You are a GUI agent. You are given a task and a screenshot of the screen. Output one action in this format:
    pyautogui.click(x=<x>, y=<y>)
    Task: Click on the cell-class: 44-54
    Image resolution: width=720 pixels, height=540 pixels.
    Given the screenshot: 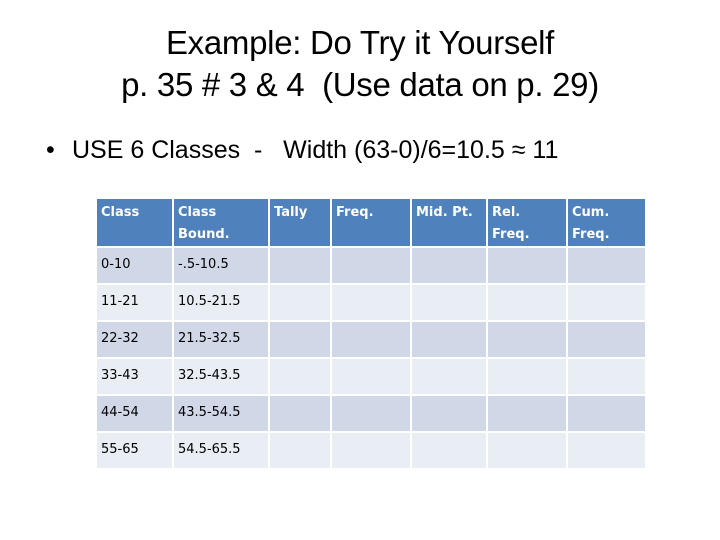 What is the action you would take?
    pyautogui.click(x=134, y=413)
    